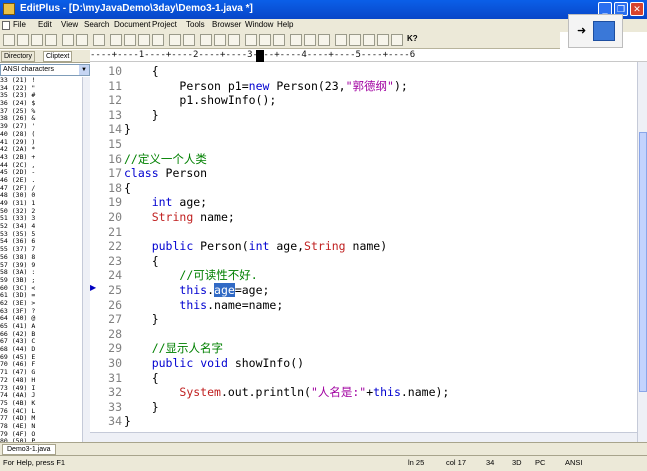 The width and height of the screenshot is (647, 471). What do you see at coordinates (37, 40) in the screenshot?
I see `save-icon` at bounding box center [37, 40].